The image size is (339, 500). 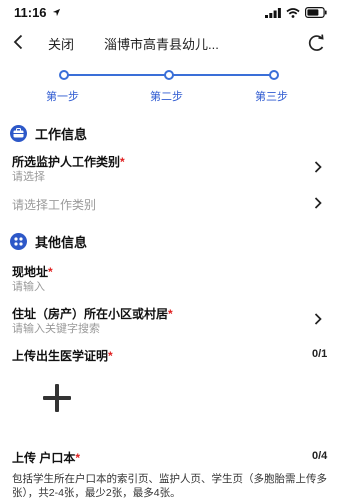 I want to click on plus-icon, so click(x=57, y=398).